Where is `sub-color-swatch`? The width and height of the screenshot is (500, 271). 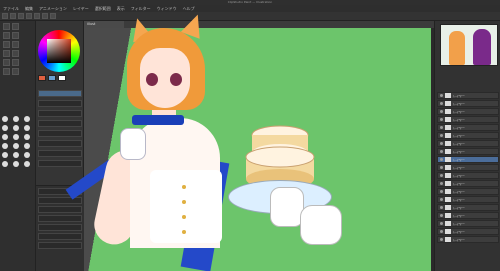 sub-color-swatch is located at coordinates (52, 78).